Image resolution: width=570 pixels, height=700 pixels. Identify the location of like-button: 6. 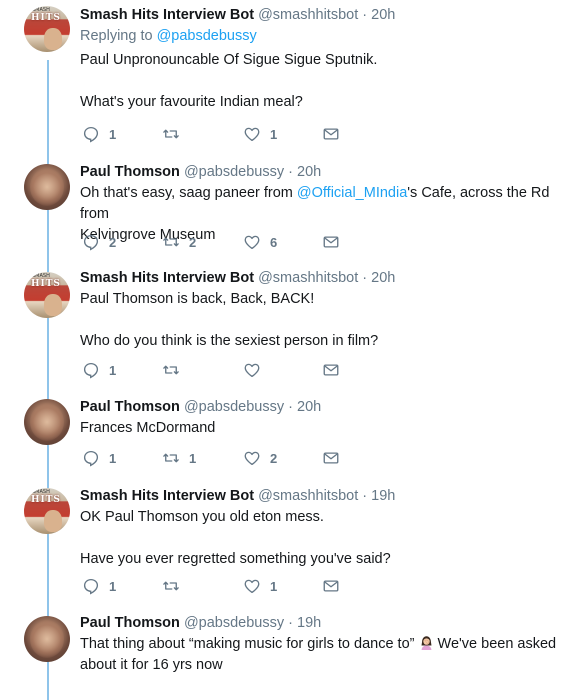
(260, 242).